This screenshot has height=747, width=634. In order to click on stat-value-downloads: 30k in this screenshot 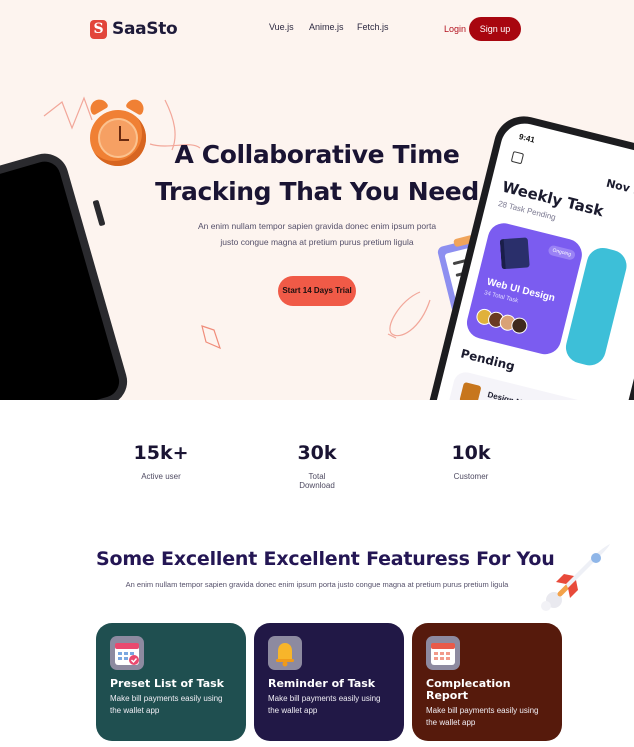, I will do `click(317, 453)`.